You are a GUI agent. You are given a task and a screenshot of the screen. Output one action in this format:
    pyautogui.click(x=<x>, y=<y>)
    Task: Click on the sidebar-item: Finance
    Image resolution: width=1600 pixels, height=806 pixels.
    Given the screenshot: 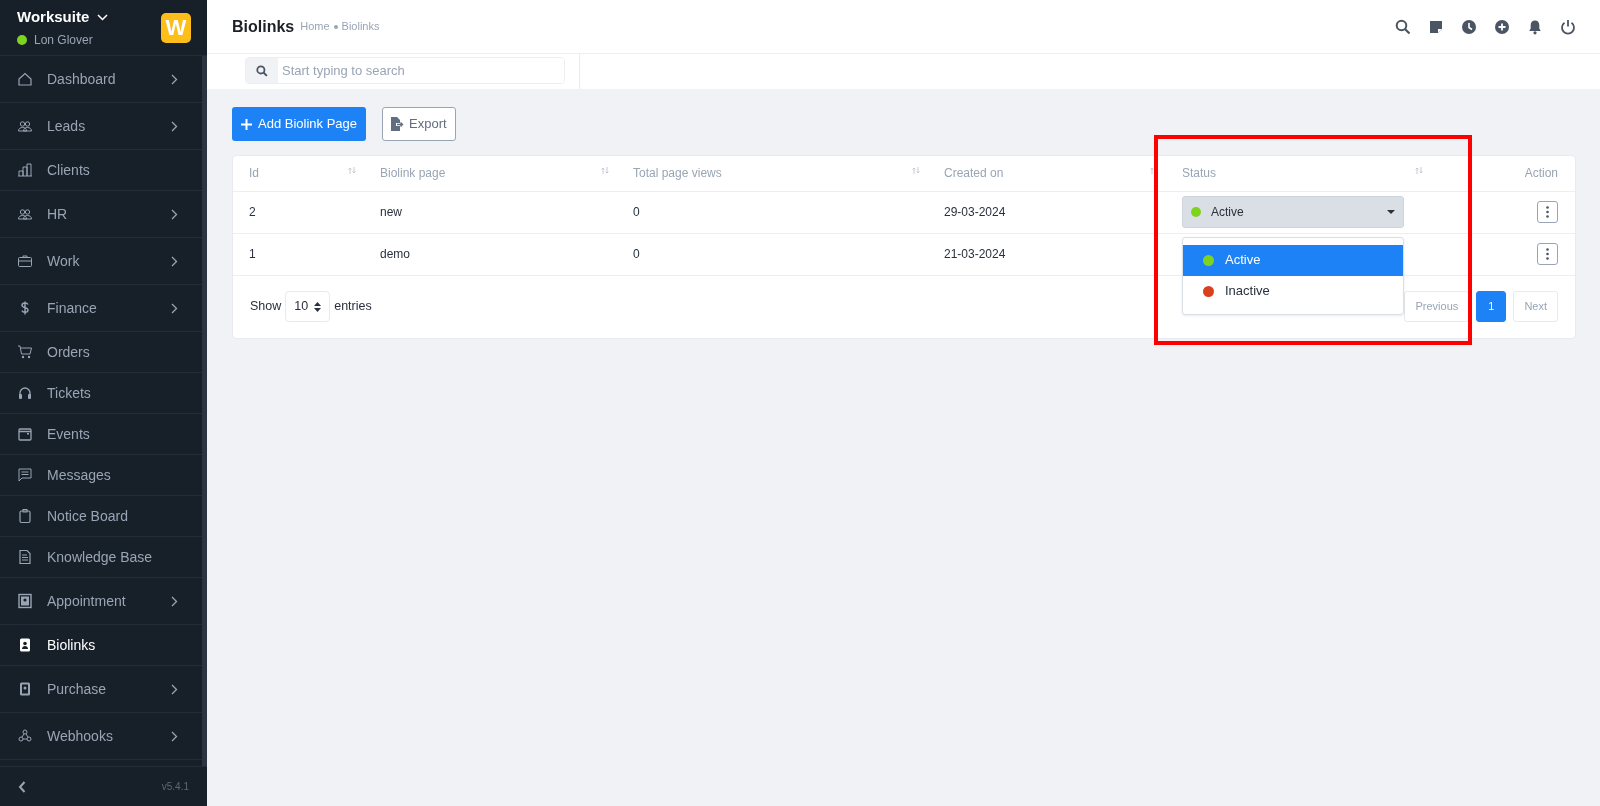 What is the action you would take?
    pyautogui.click(x=101, y=308)
    